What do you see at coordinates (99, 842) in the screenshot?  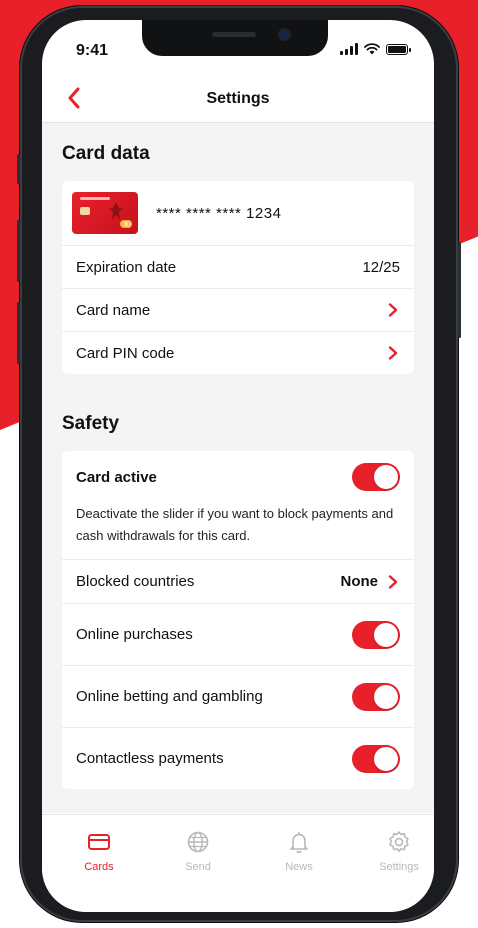 I see `card-icon` at bounding box center [99, 842].